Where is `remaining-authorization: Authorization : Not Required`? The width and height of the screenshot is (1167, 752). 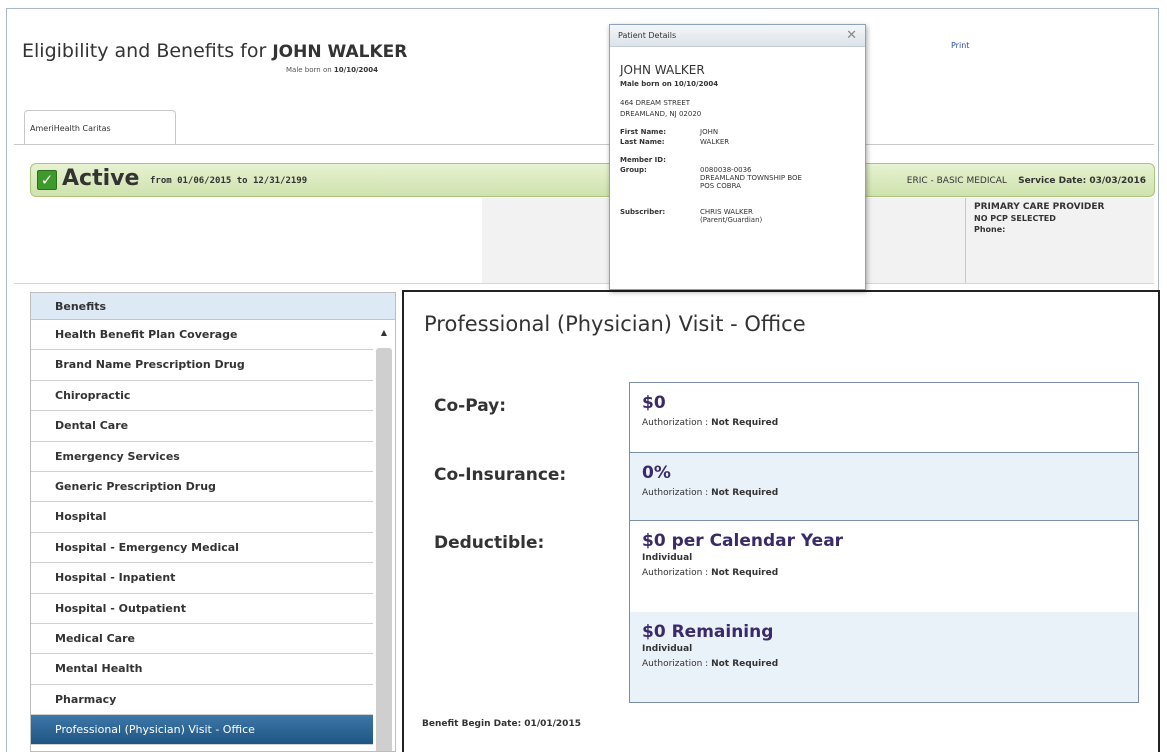 remaining-authorization: Authorization : Not Required is located at coordinates (710, 664).